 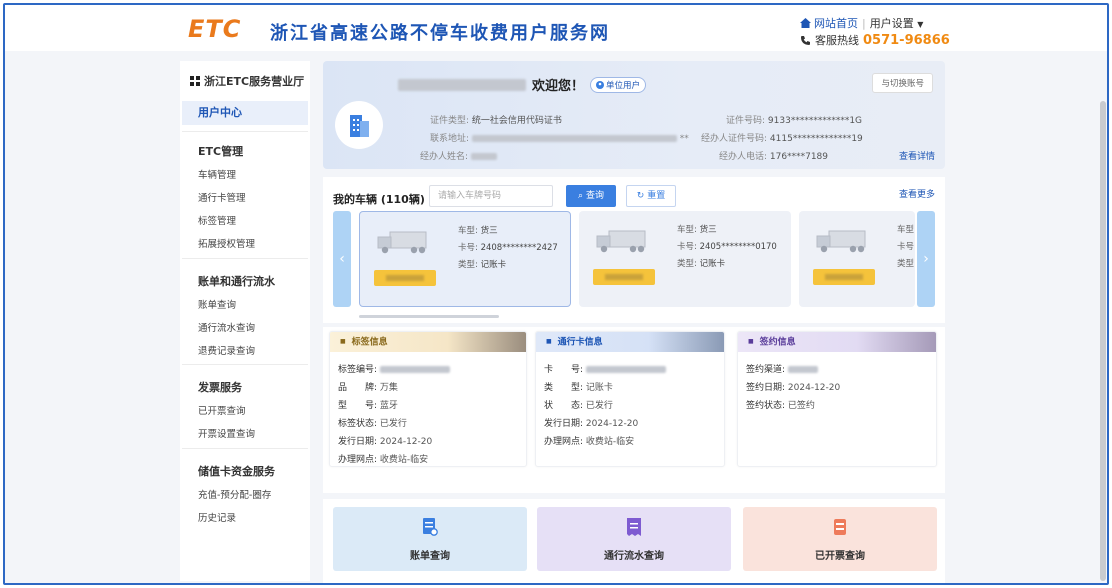 What do you see at coordinates (564, 388) in the screenshot?
I see `card-type-label: 类 型:` at bounding box center [564, 388].